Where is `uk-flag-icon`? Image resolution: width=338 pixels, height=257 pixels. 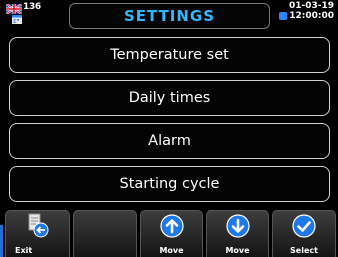
uk-flag-icon is located at coordinates (14, 9).